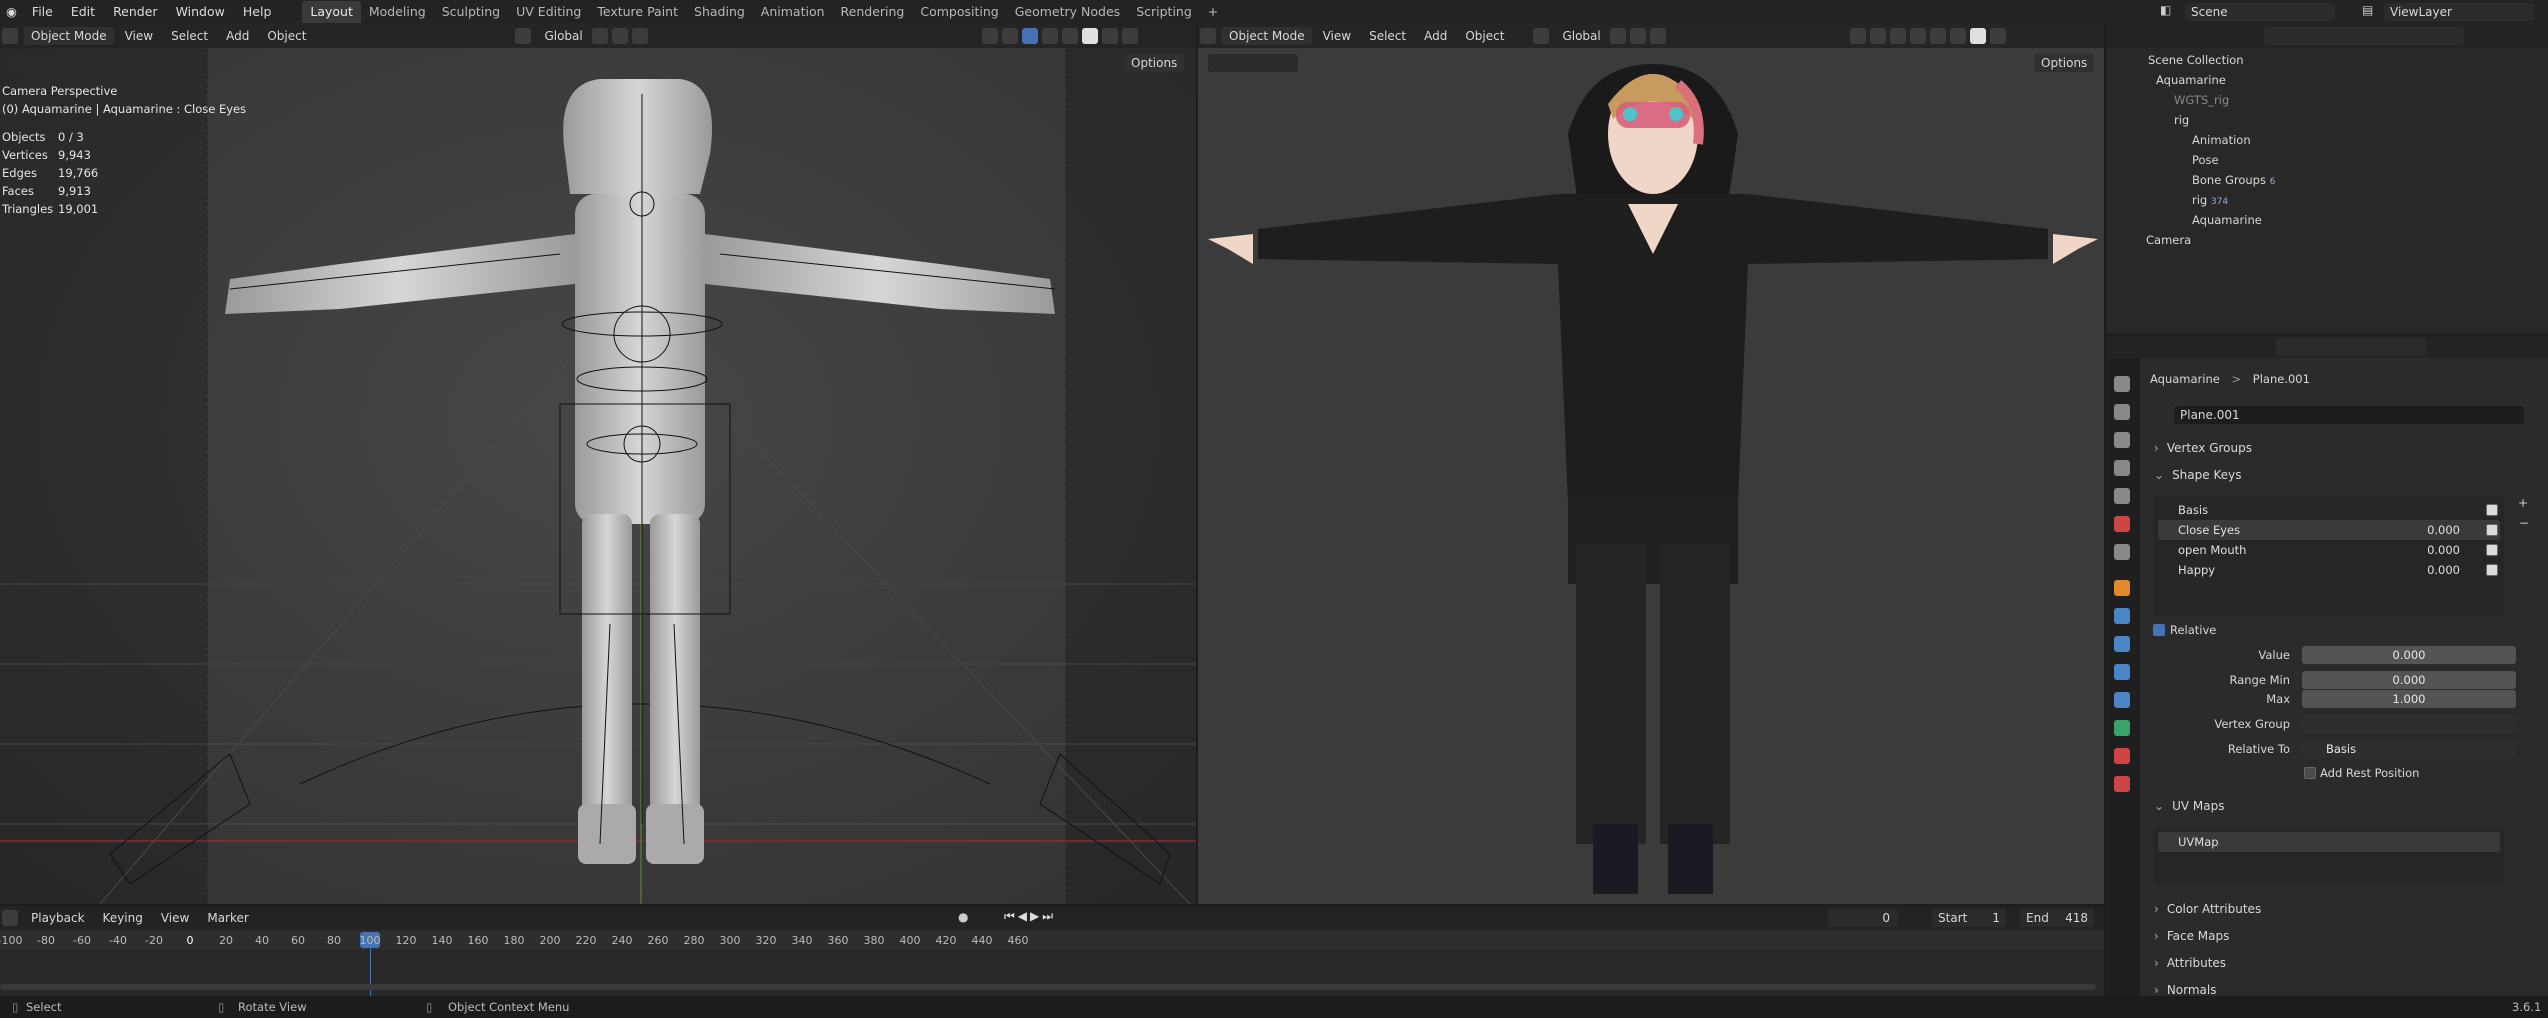 Image resolution: width=2548 pixels, height=1018 pixels. Describe the element at coordinates (2196, 60) in the screenshot. I see `outliner-scene-collection: Scene Collection` at that location.